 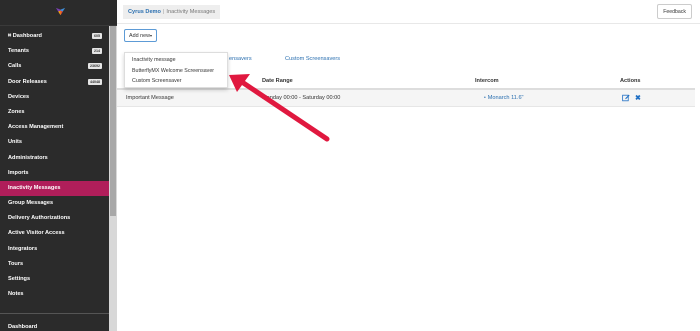 I want to click on sidebar-item-label: Access Management, so click(x=36, y=127).